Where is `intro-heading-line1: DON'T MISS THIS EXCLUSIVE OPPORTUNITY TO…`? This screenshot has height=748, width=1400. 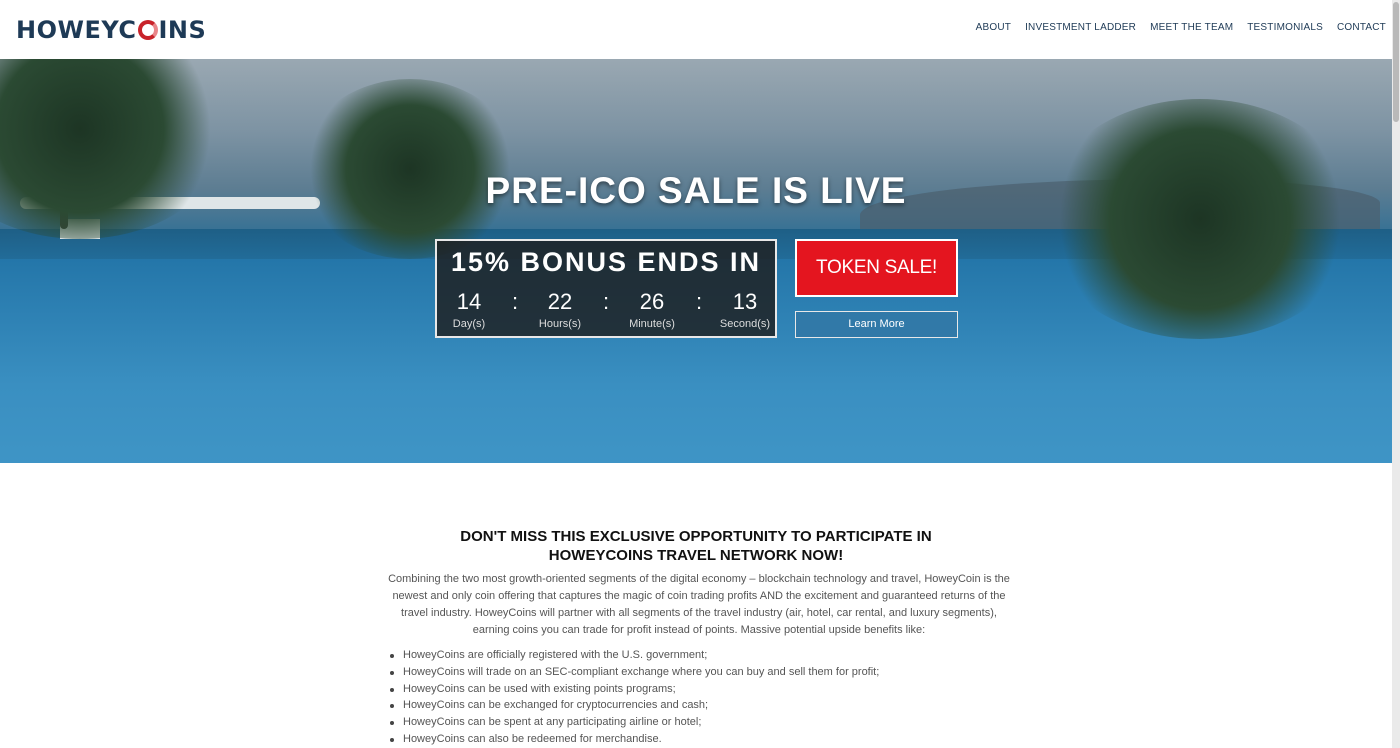
intro-heading-line1: DON'T MISS THIS EXCLUSIVE OPPORTUNITY TO… is located at coordinates (696, 536).